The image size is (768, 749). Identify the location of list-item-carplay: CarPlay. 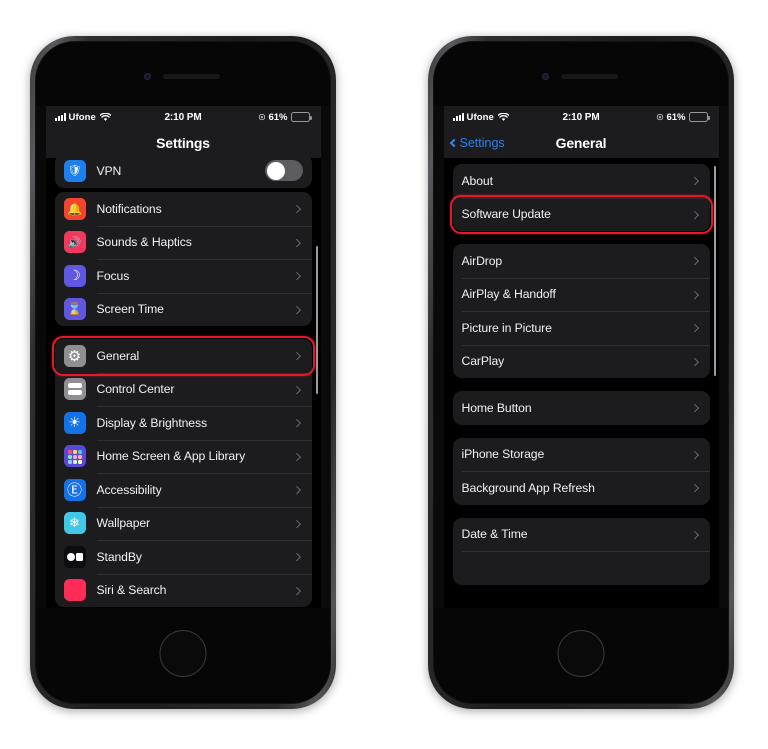
(581, 361).